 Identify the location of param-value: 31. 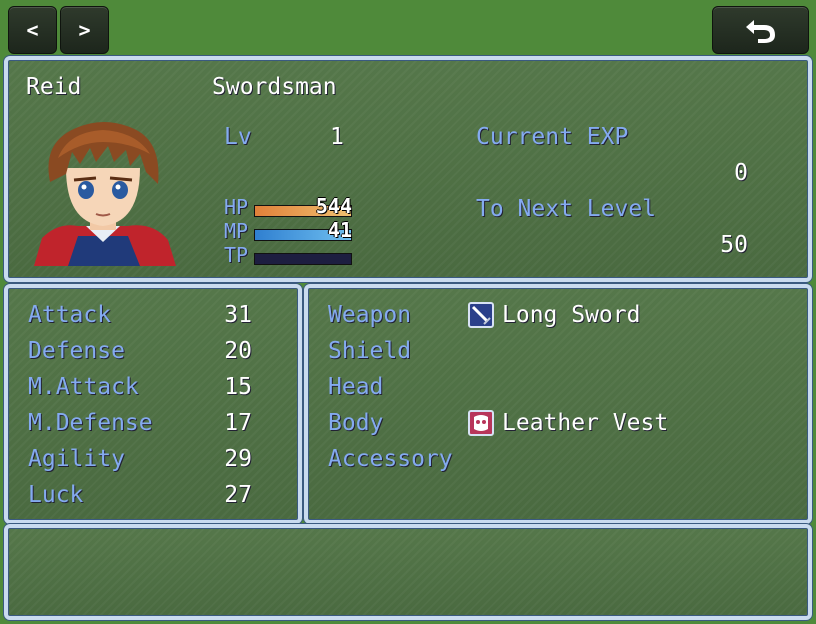
(238, 315).